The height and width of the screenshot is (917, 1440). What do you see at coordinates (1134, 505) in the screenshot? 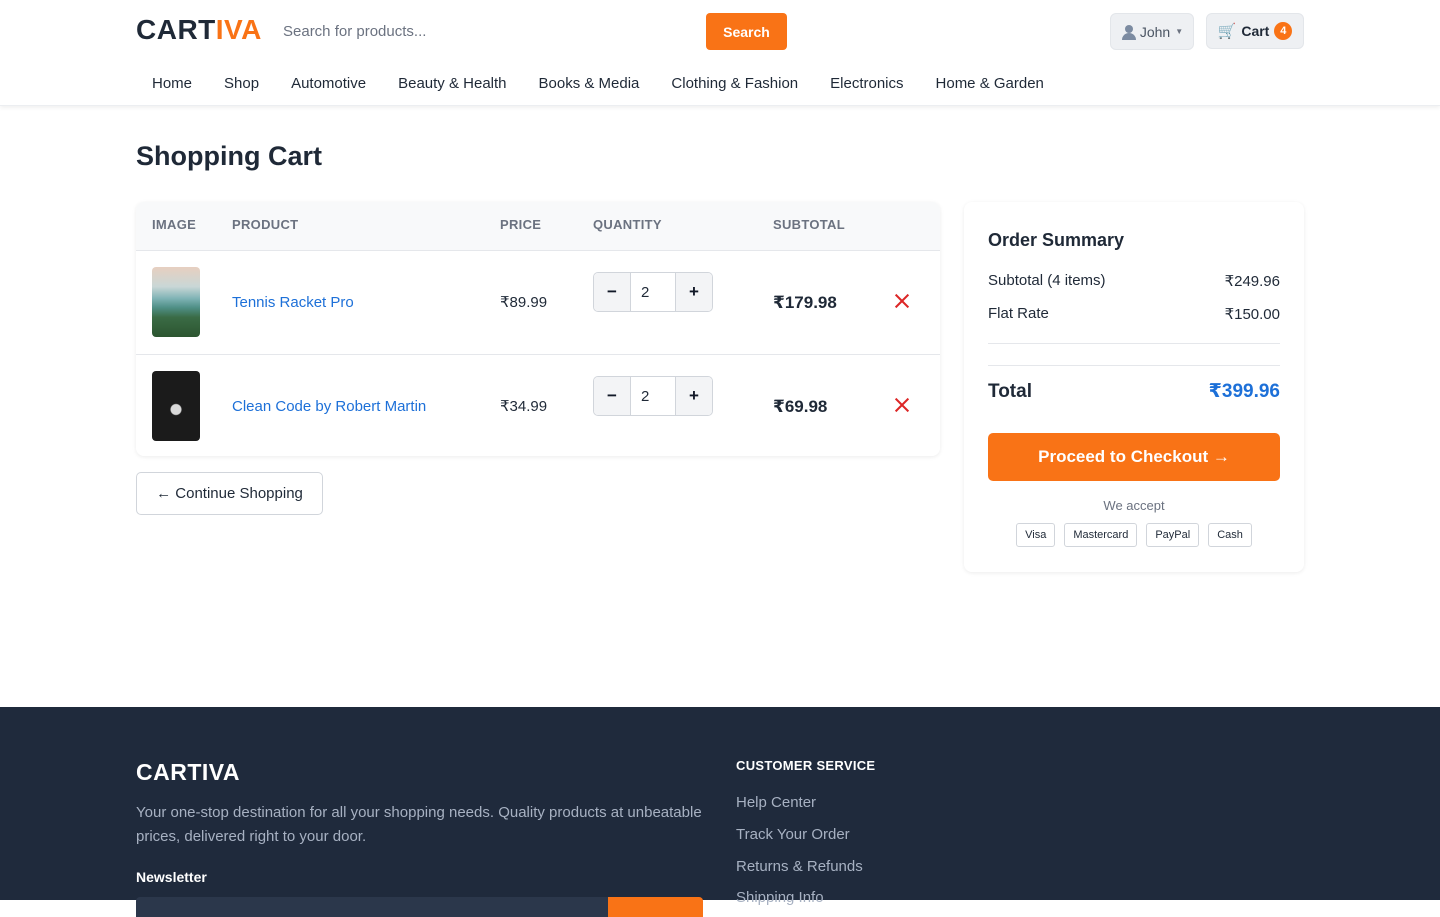
I see `we-accept-label: We accept` at bounding box center [1134, 505].